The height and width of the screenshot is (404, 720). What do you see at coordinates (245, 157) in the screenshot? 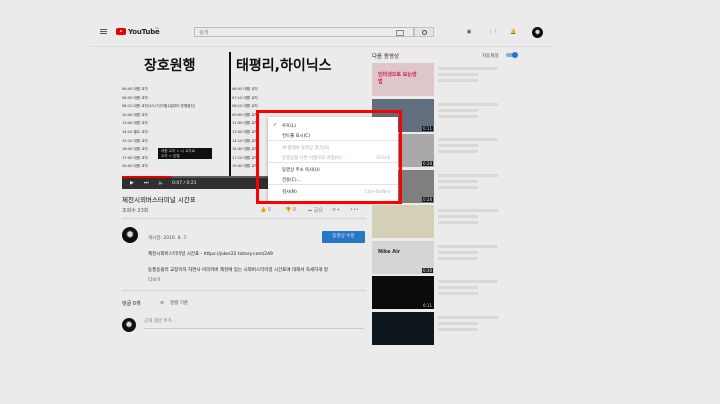
I see `schedule-line: 17:10 대원 교차` at bounding box center [245, 157].